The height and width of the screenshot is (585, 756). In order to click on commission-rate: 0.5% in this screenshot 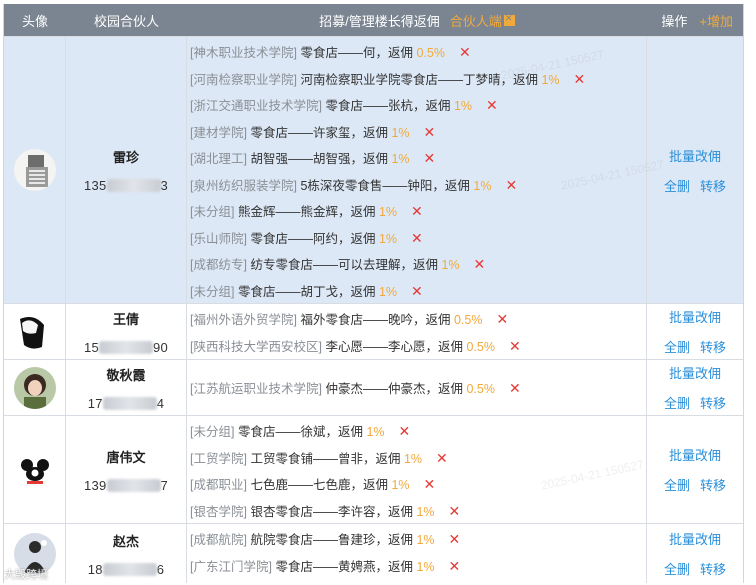, I will do `click(480, 389)`.